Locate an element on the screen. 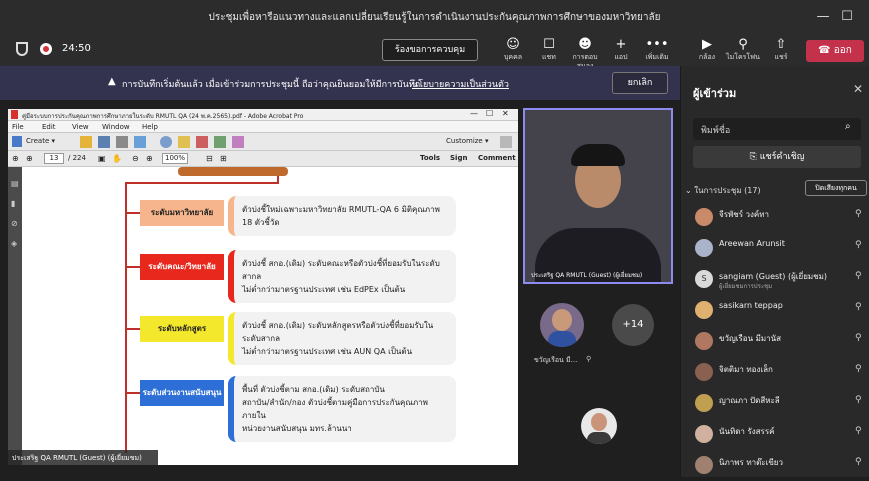 The width and height of the screenshot is (869, 481). participant-item: จิตติมา ทองเล็ก ⚲ is located at coordinates (775, 372).